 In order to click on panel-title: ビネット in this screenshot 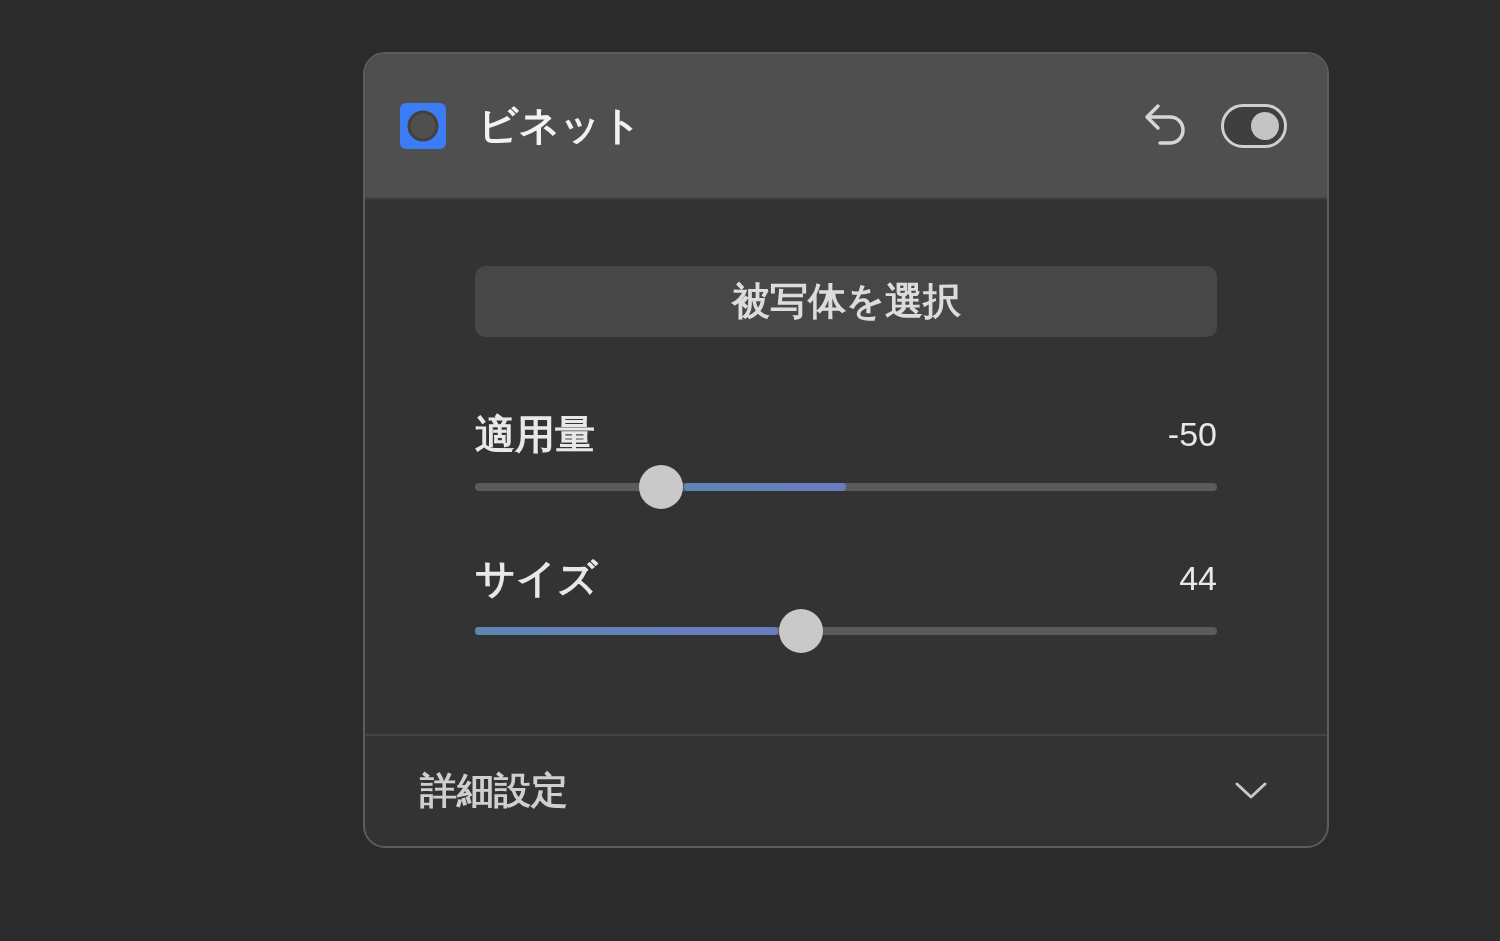, I will do `click(560, 125)`.